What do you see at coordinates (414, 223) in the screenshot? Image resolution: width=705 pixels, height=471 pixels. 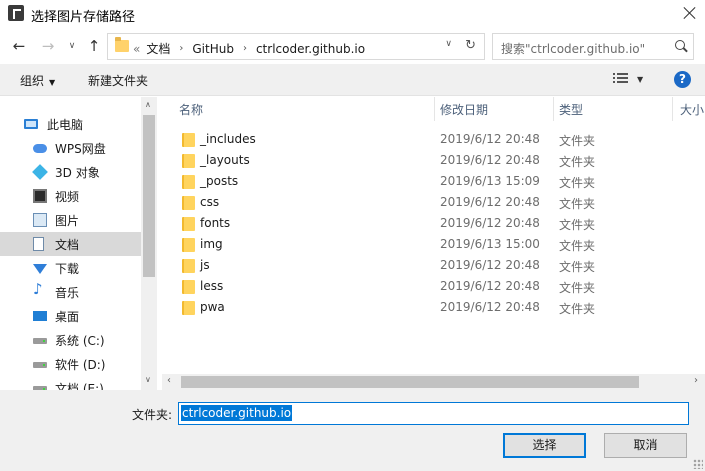 I see `file-row: fonts 2019/6/12 20:48 文件夹` at bounding box center [414, 223].